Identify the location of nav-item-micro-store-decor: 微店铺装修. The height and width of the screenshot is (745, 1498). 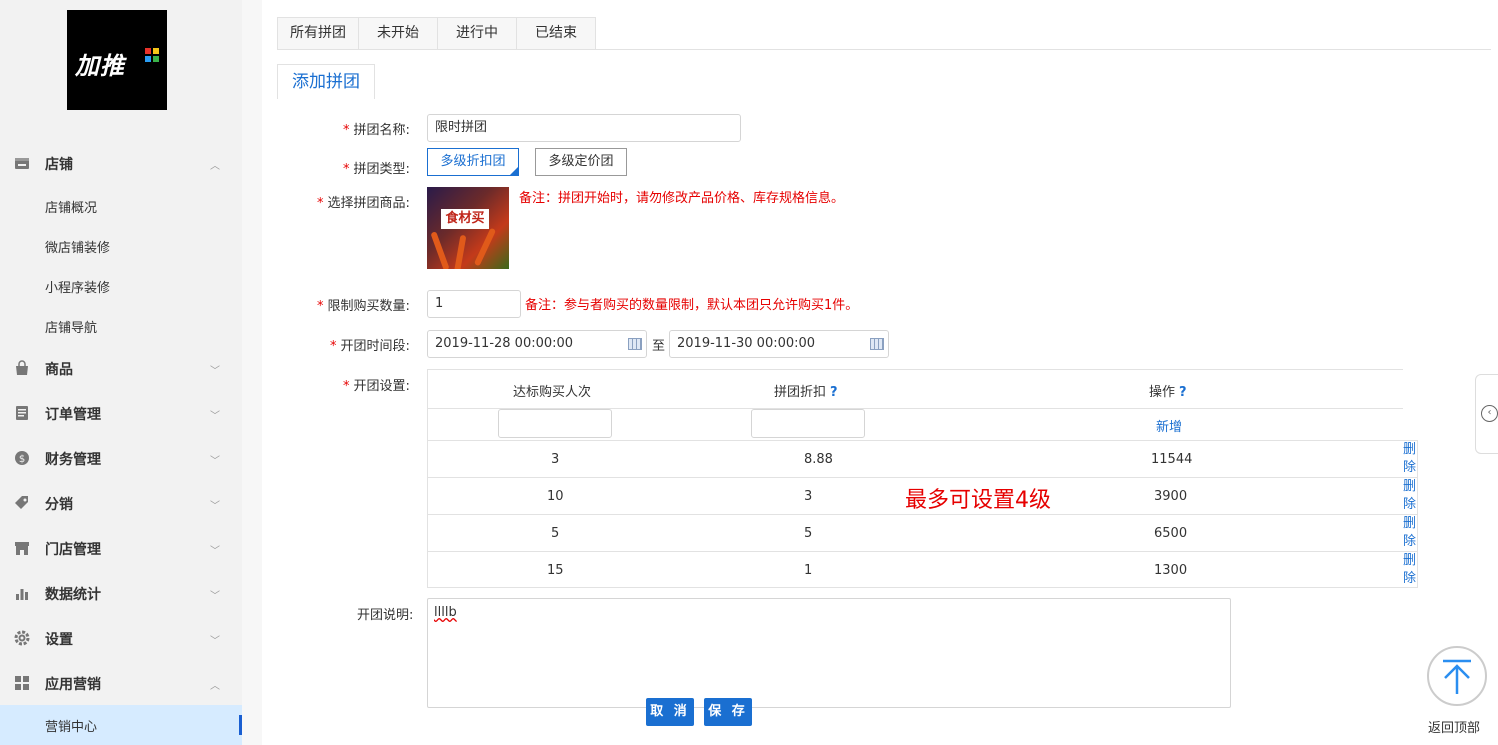
(121, 246).